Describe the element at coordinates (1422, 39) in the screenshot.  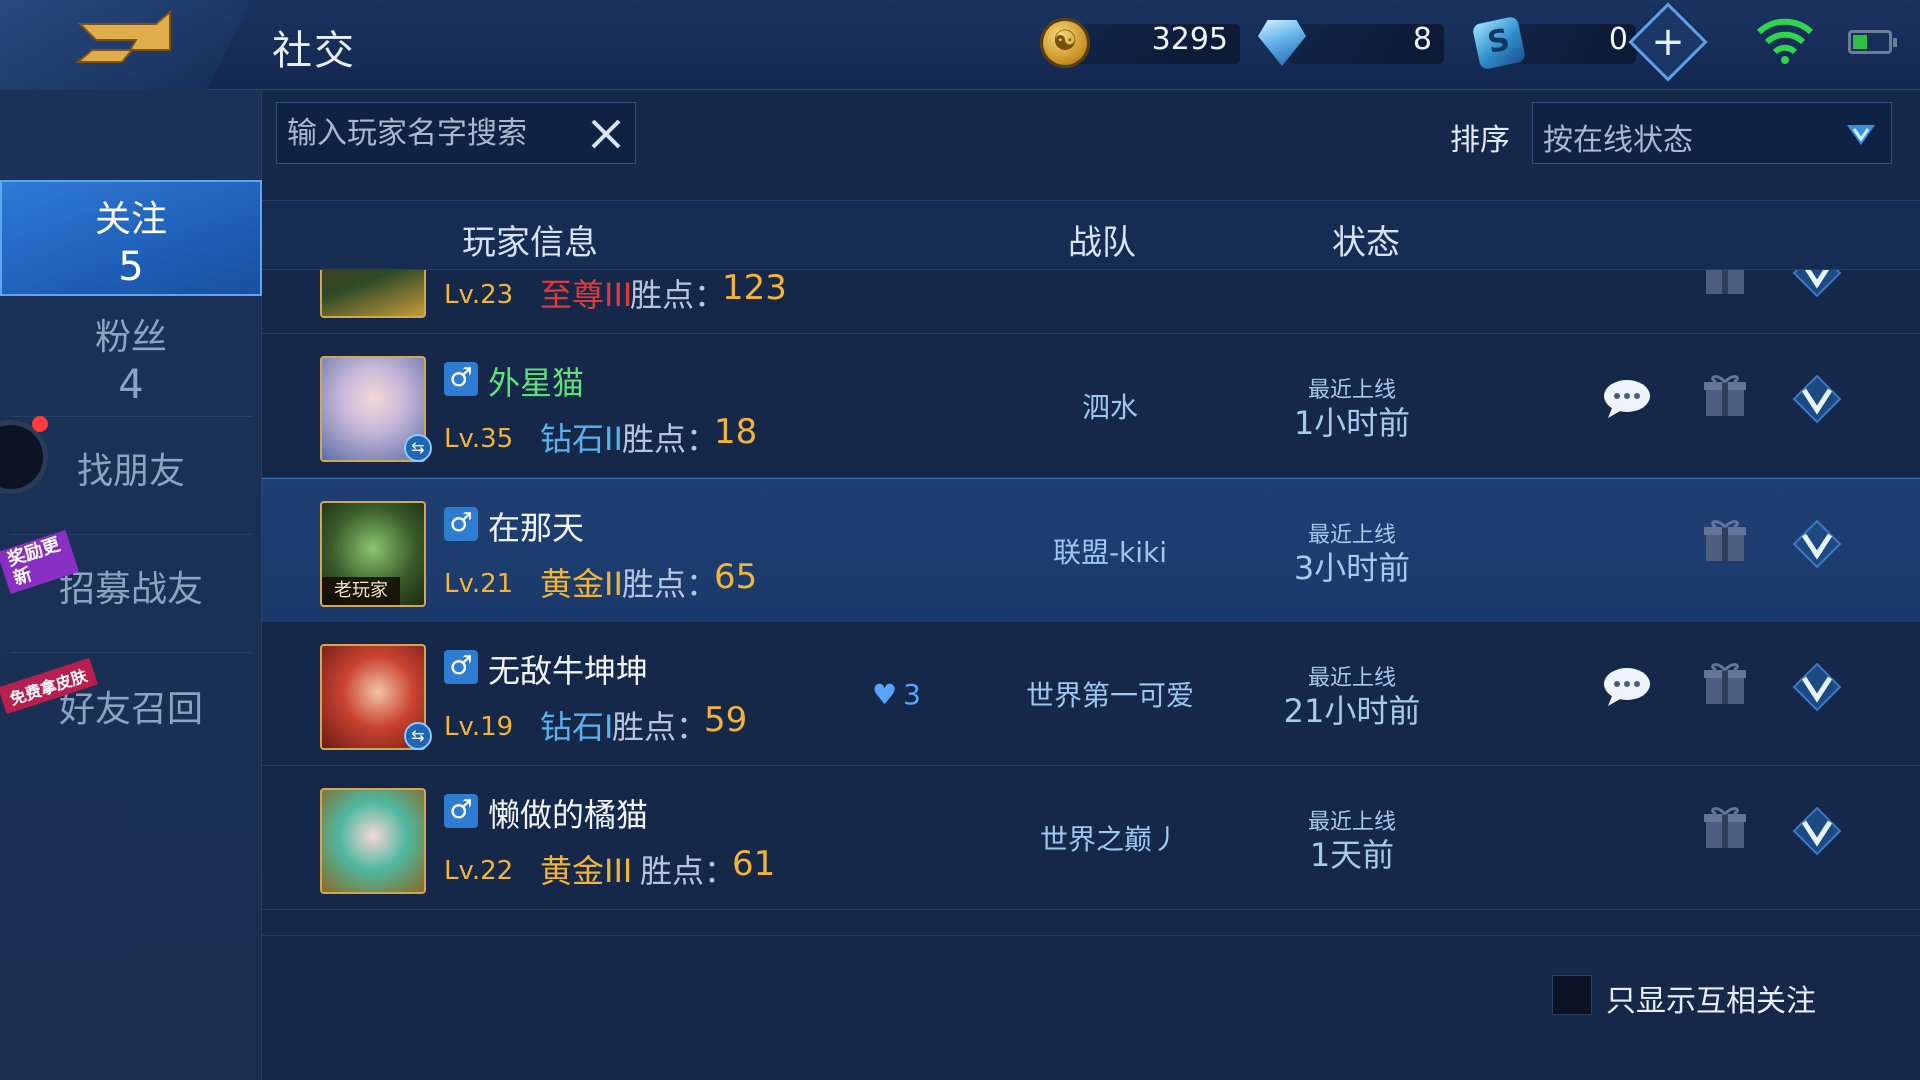
I see `diamond-value: 8` at that location.